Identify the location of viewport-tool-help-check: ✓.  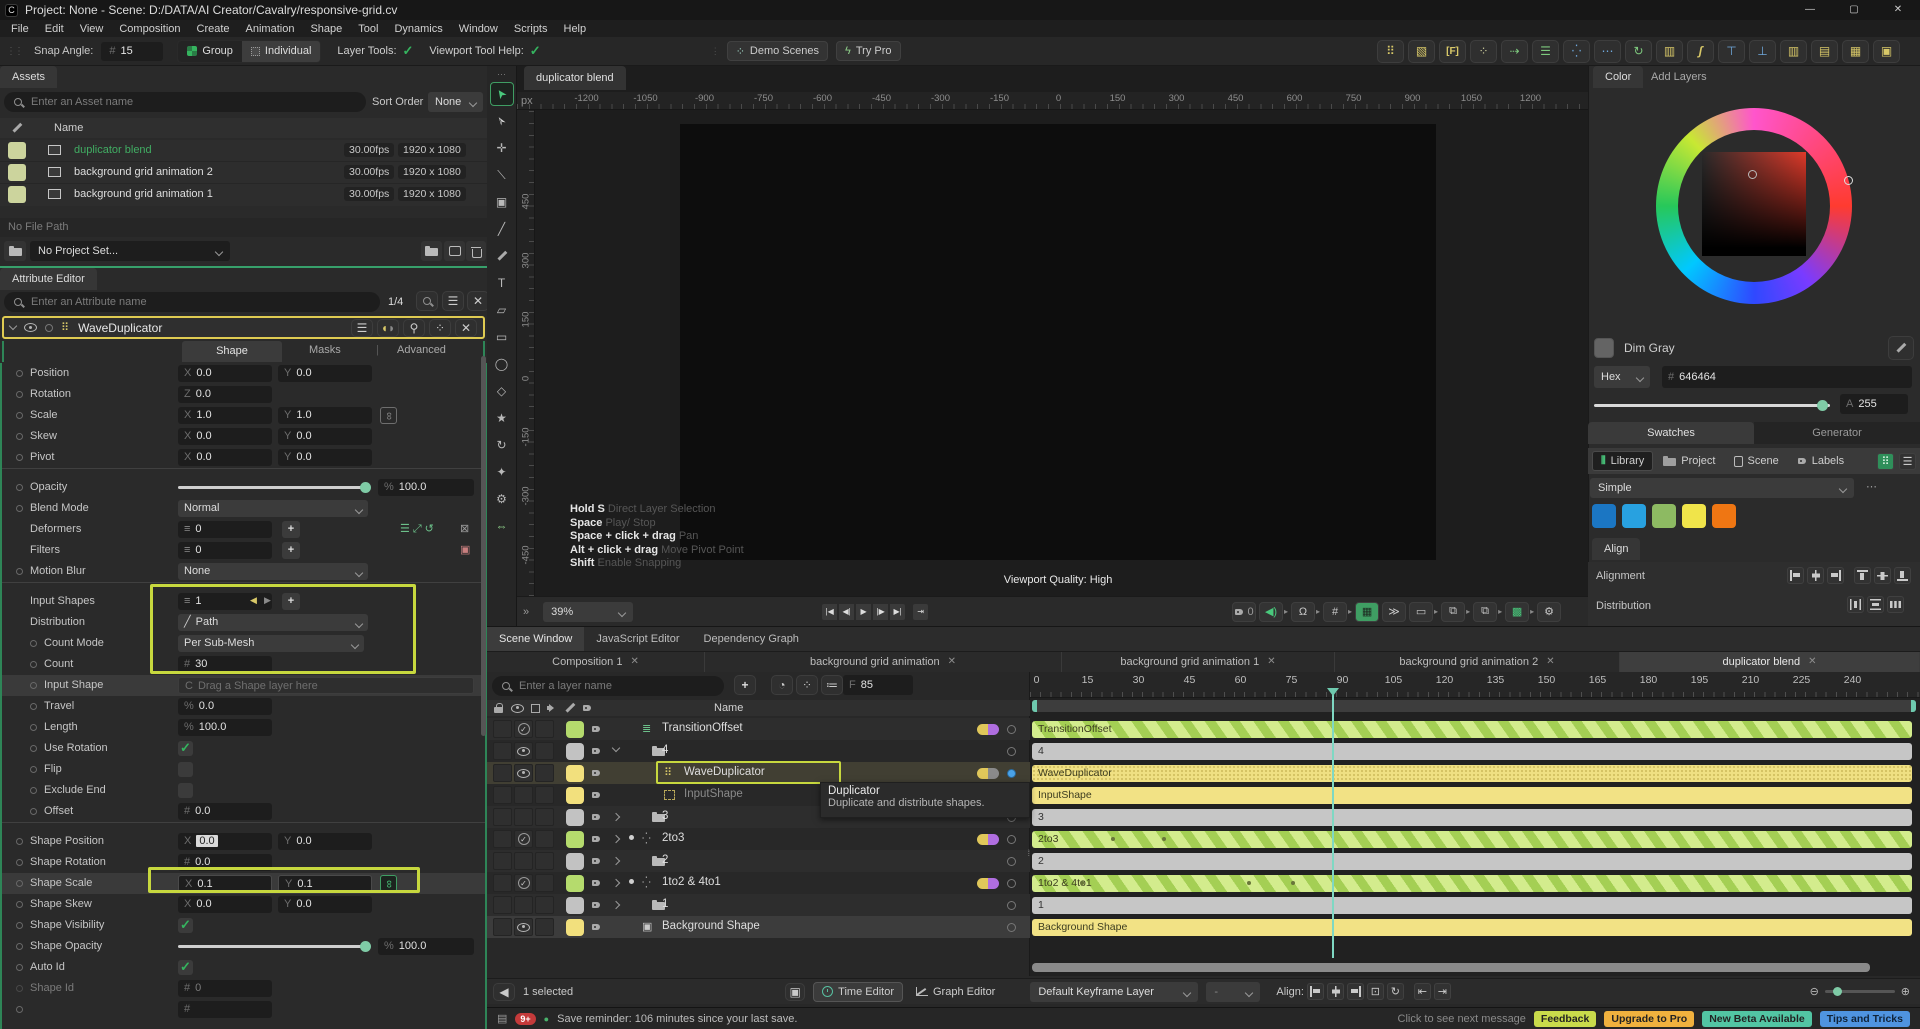
(535, 51).